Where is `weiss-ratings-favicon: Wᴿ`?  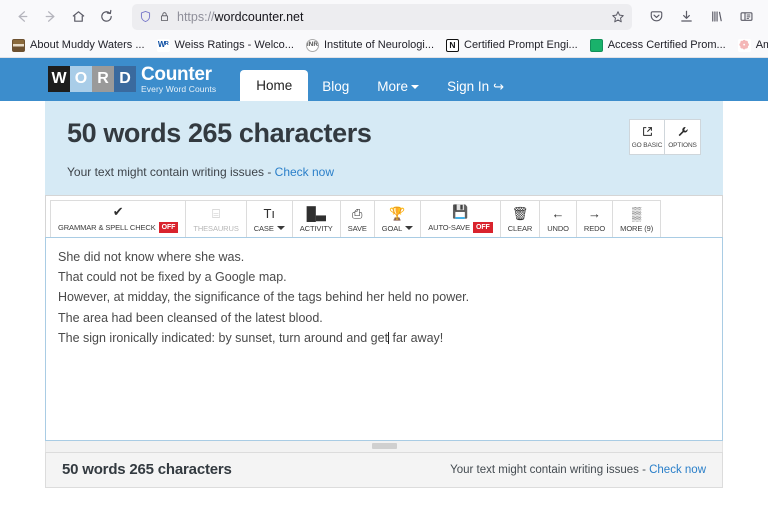 weiss-ratings-favicon: Wᴿ is located at coordinates (163, 45).